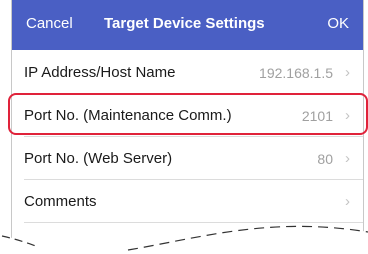 This screenshot has height=254, width=368. What do you see at coordinates (128, 115) in the screenshot?
I see `setting-label: Port No. (Maintenance Comm.)` at bounding box center [128, 115].